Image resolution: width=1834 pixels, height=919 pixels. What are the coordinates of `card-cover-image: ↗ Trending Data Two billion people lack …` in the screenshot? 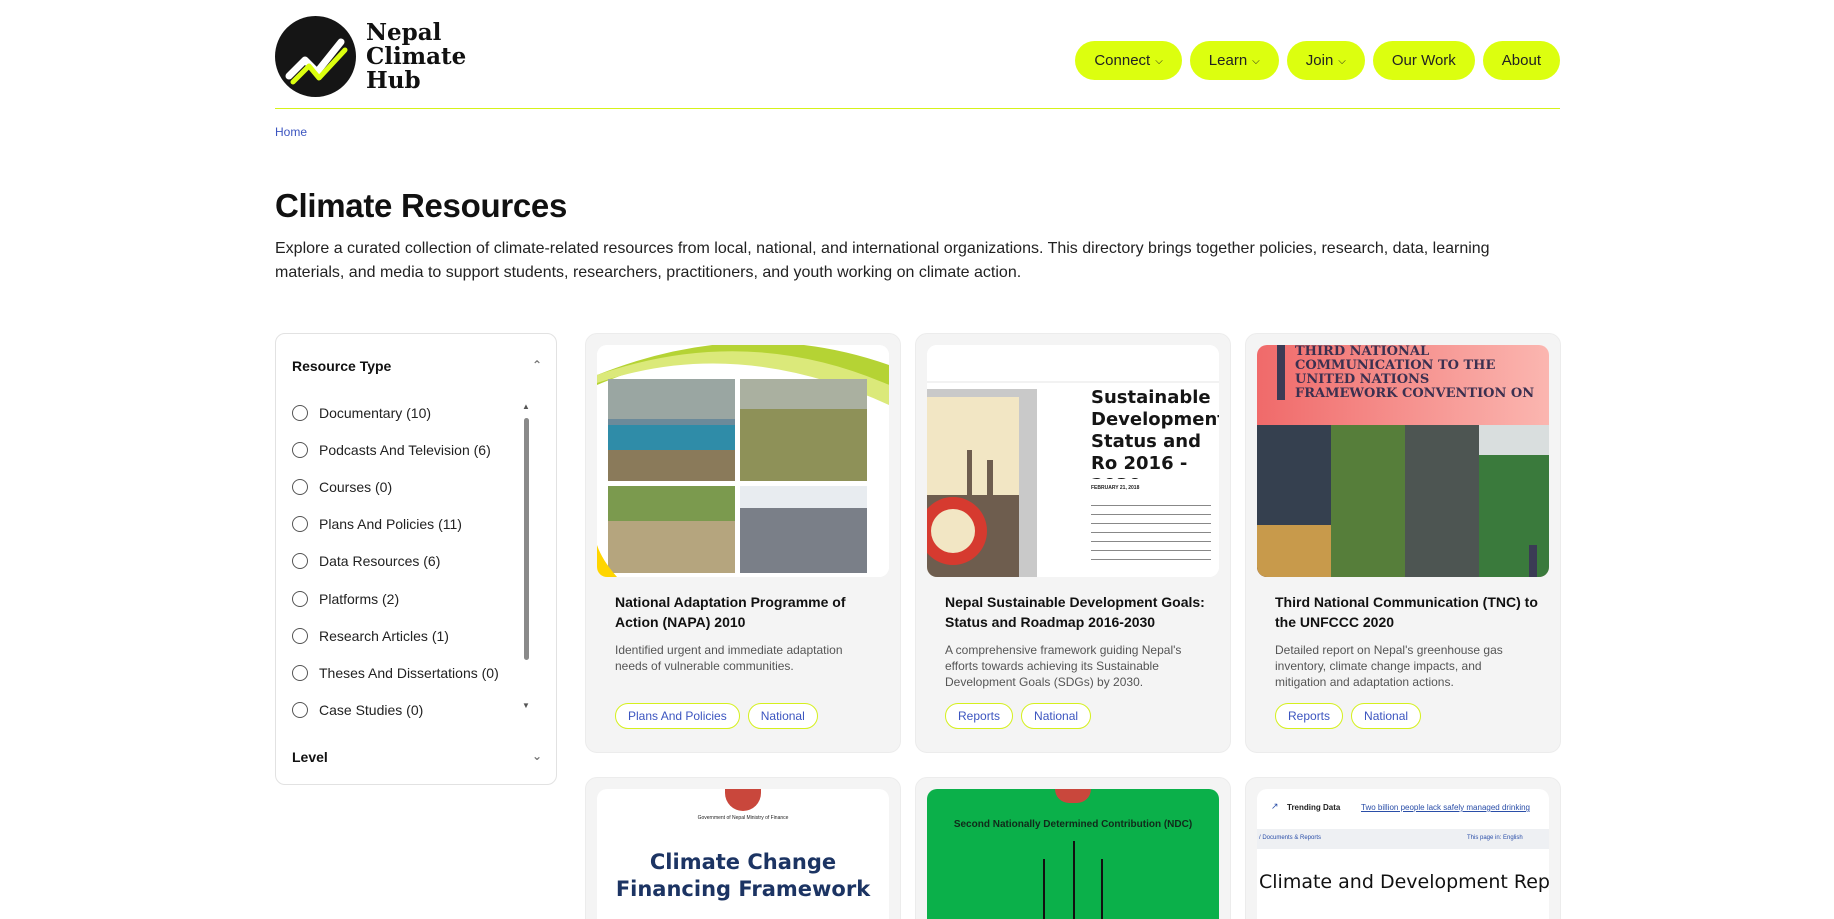 It's located at (1403, 854).